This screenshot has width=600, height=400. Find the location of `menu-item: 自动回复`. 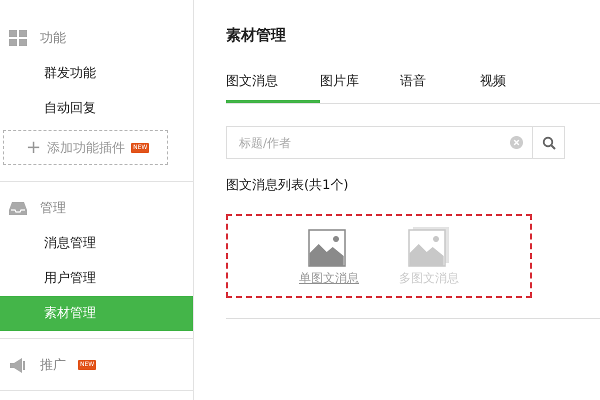

menu-item: 自动回复 is located at coordinates (96, 108).